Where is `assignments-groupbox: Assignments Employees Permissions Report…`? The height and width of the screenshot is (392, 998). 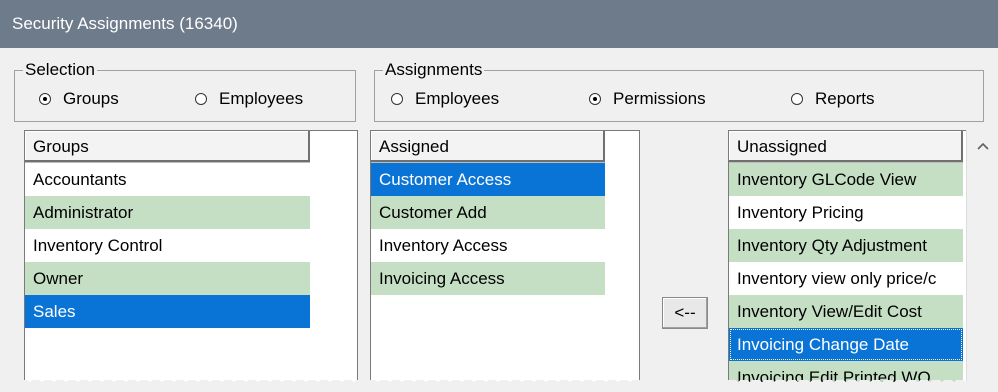 assignments-groupbox: Assignments Employees Permissions Report… is located at coordinates (679, 91).